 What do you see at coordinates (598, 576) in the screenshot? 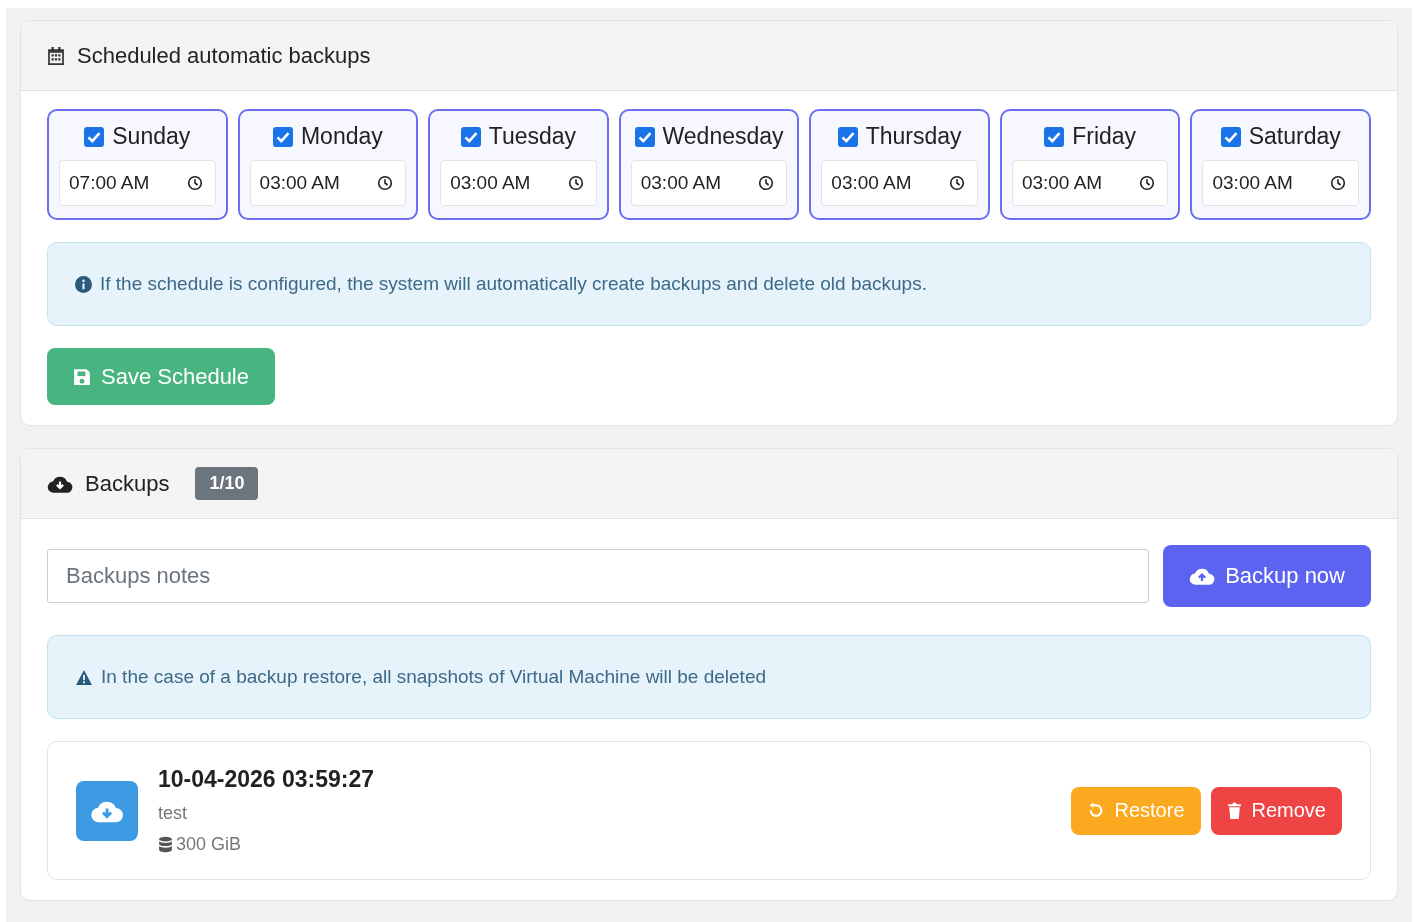
I see `notes-field: Backups notes` at bounding box center [598, 576].